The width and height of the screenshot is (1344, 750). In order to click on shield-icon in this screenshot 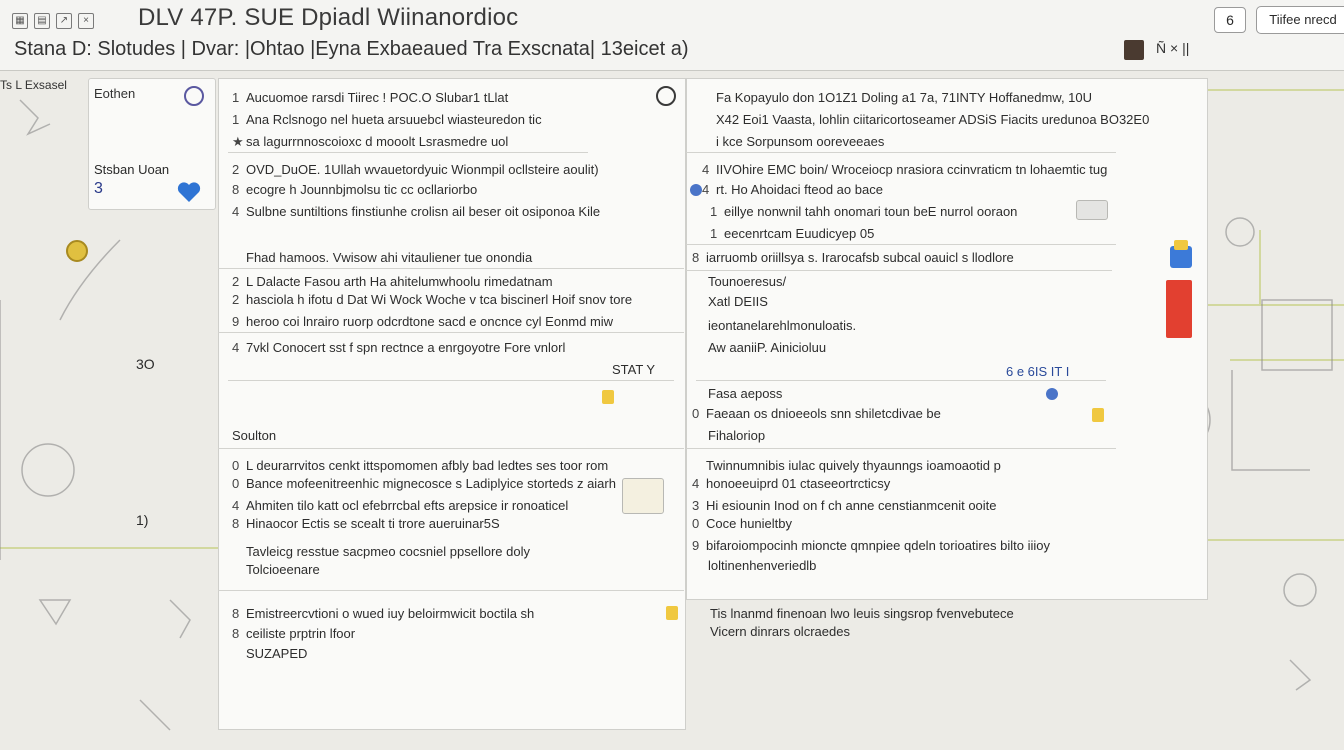, I will do `click(1098, 415)`.